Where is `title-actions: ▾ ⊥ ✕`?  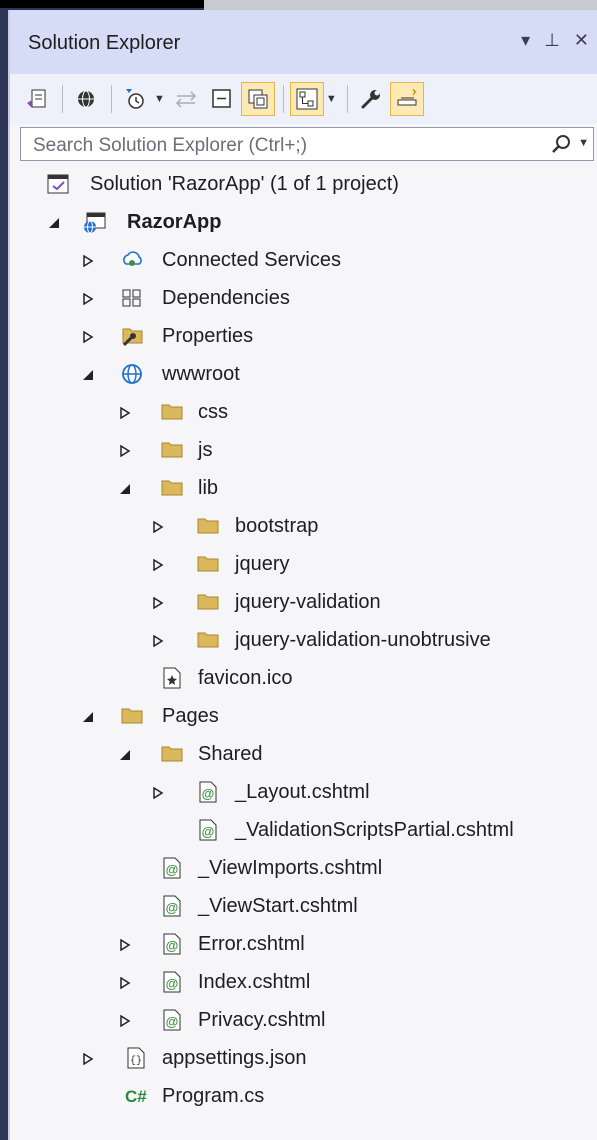
title-actions: ▾ ⊥ ✕ is located at coordinates (555, 40).